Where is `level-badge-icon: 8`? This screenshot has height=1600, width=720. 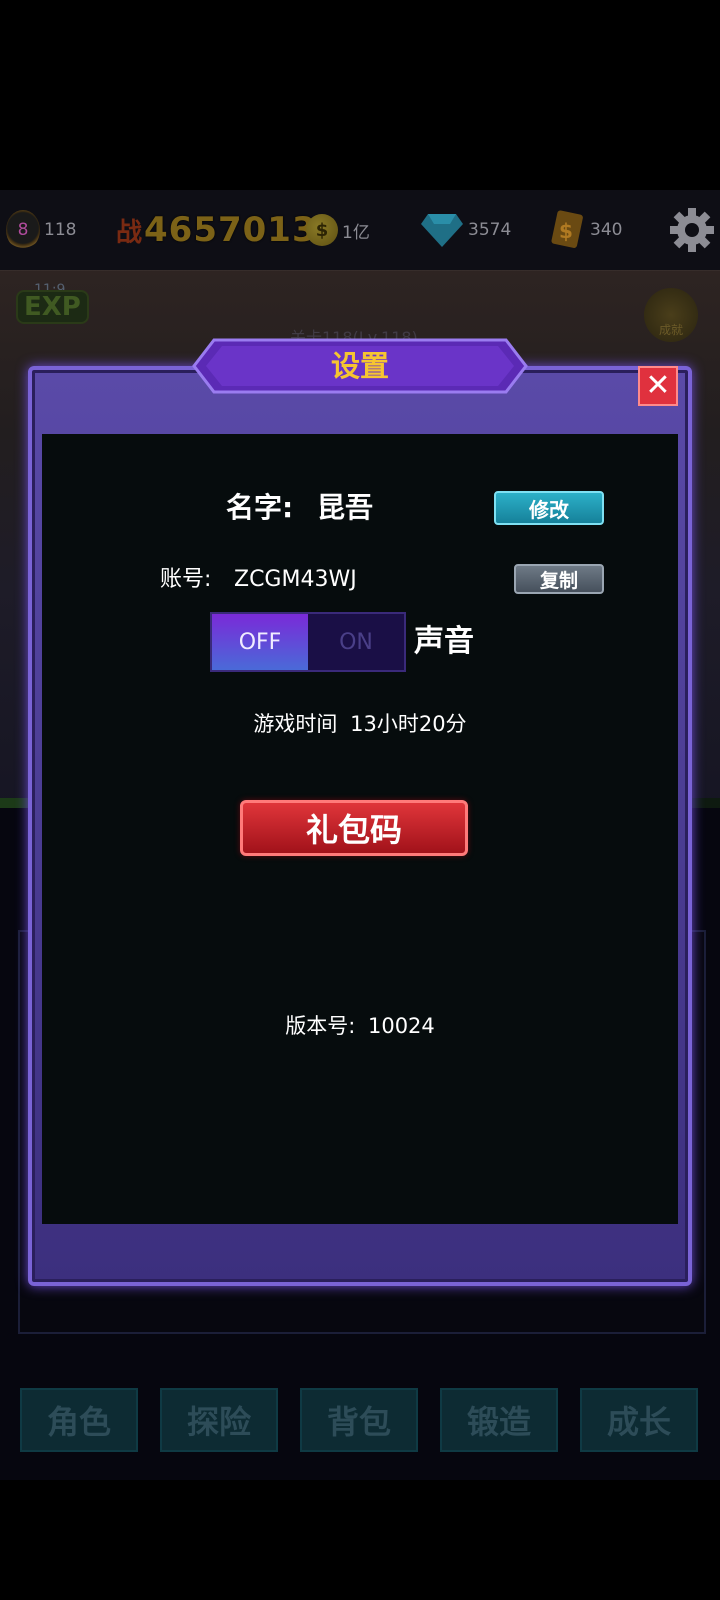 level-badge-icon: 8 is located at coordinates (23, 230).